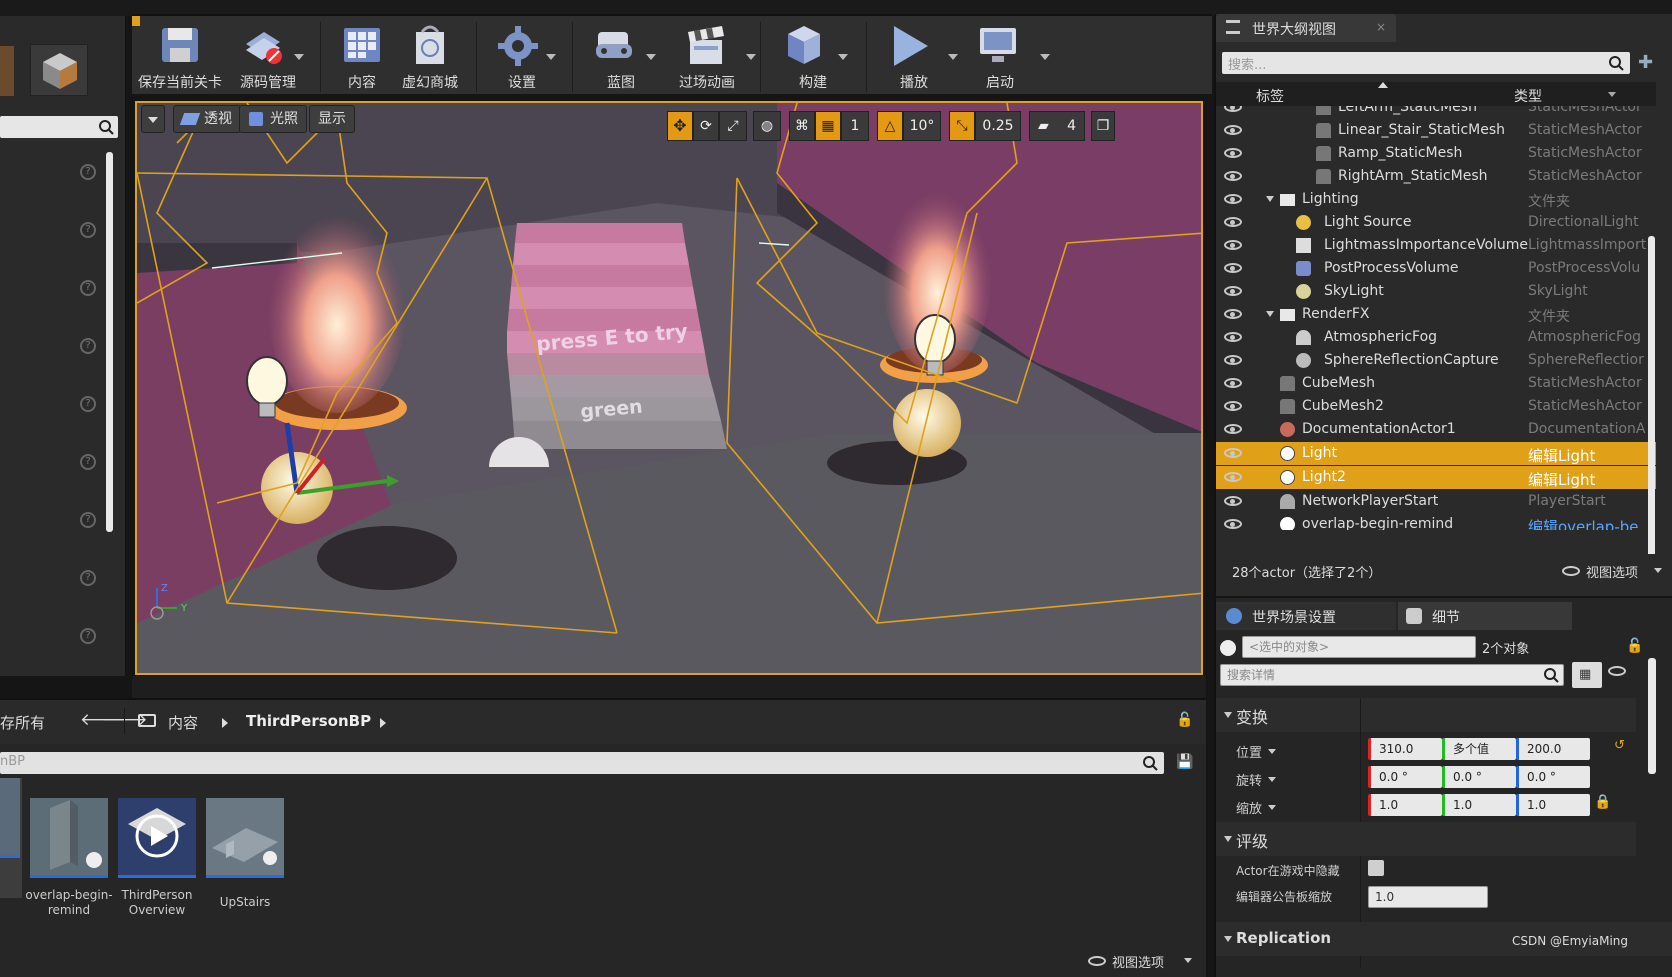 The width and height of the screenshot is (1672, 977). I want to click on save-all-button: 存所有, so click(22, 722).